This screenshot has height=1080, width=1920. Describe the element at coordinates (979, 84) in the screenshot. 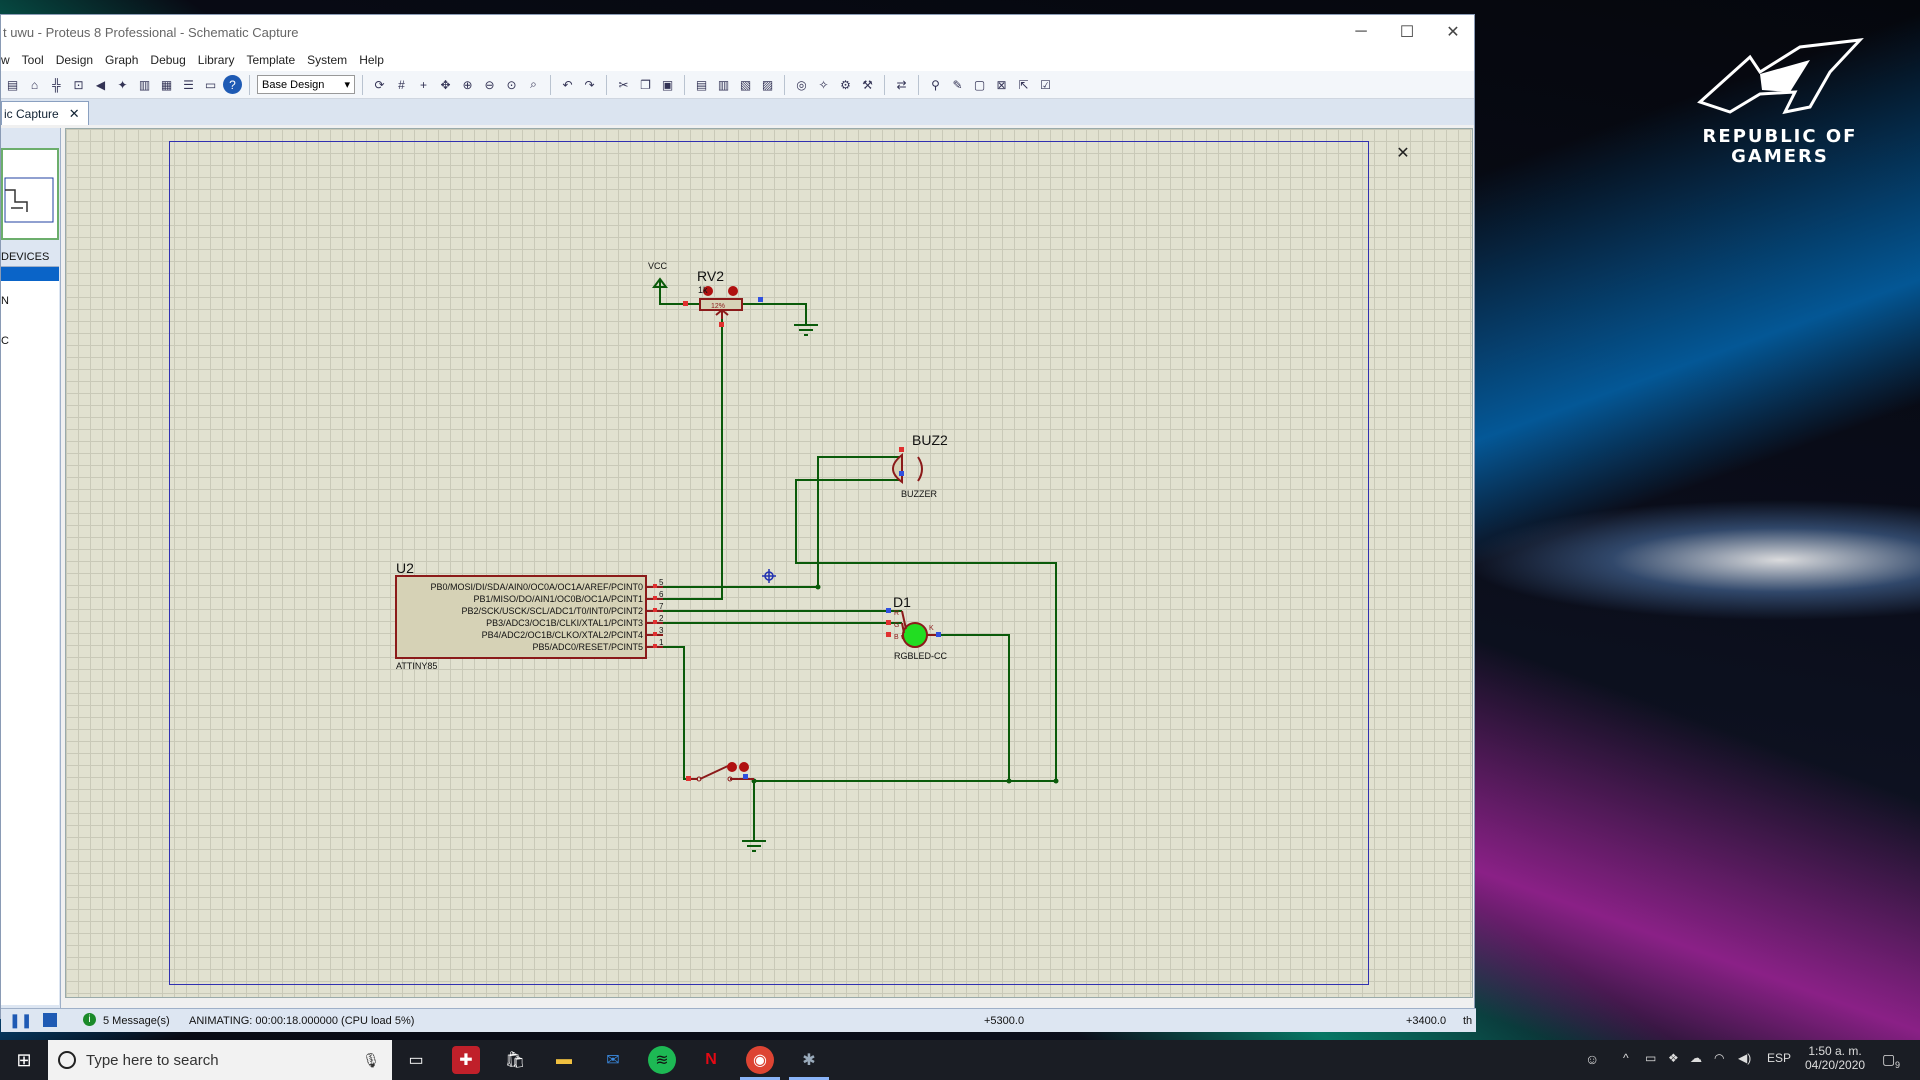

I see `new-sheet-icon: ▢` at that location.